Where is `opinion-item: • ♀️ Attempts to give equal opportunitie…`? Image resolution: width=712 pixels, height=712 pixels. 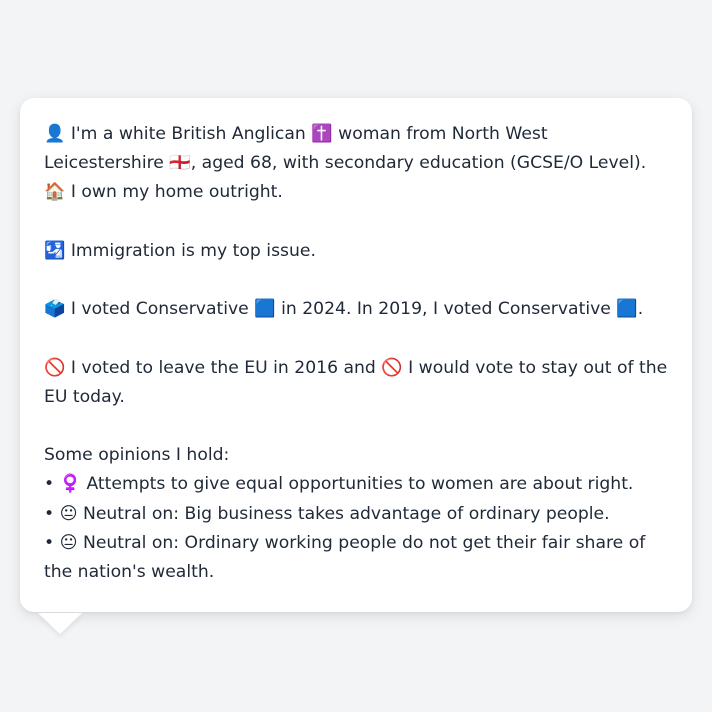
opinion-item: • ♀️ Attempts to give equal opportunitie… is located at coordinates (339, 484).